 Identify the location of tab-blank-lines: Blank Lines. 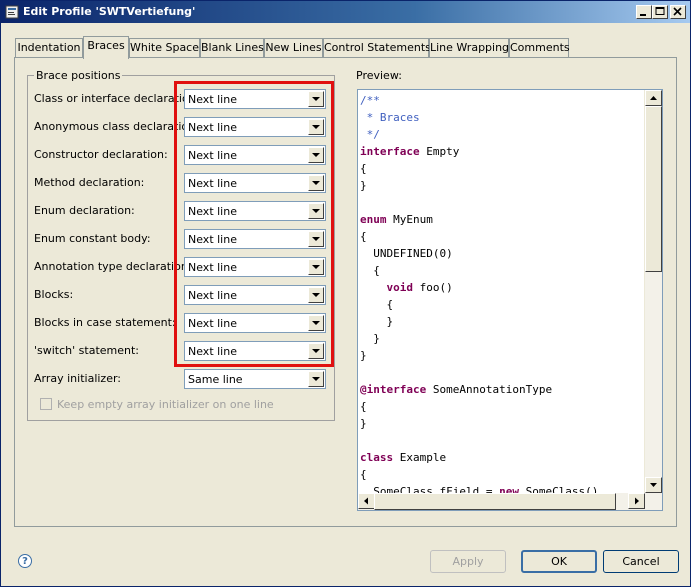
(232, 47).